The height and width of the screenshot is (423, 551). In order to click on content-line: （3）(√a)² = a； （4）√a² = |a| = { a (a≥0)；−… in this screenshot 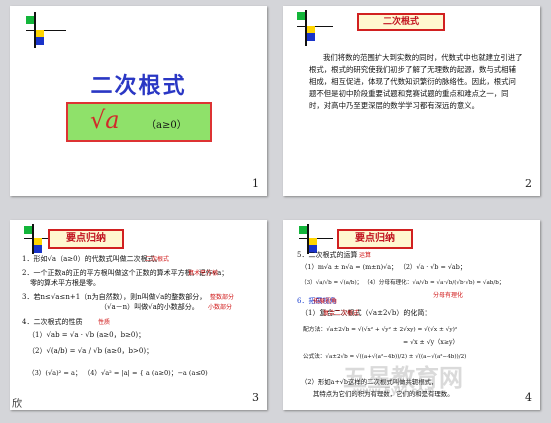, I will do `click(118, 373)`.